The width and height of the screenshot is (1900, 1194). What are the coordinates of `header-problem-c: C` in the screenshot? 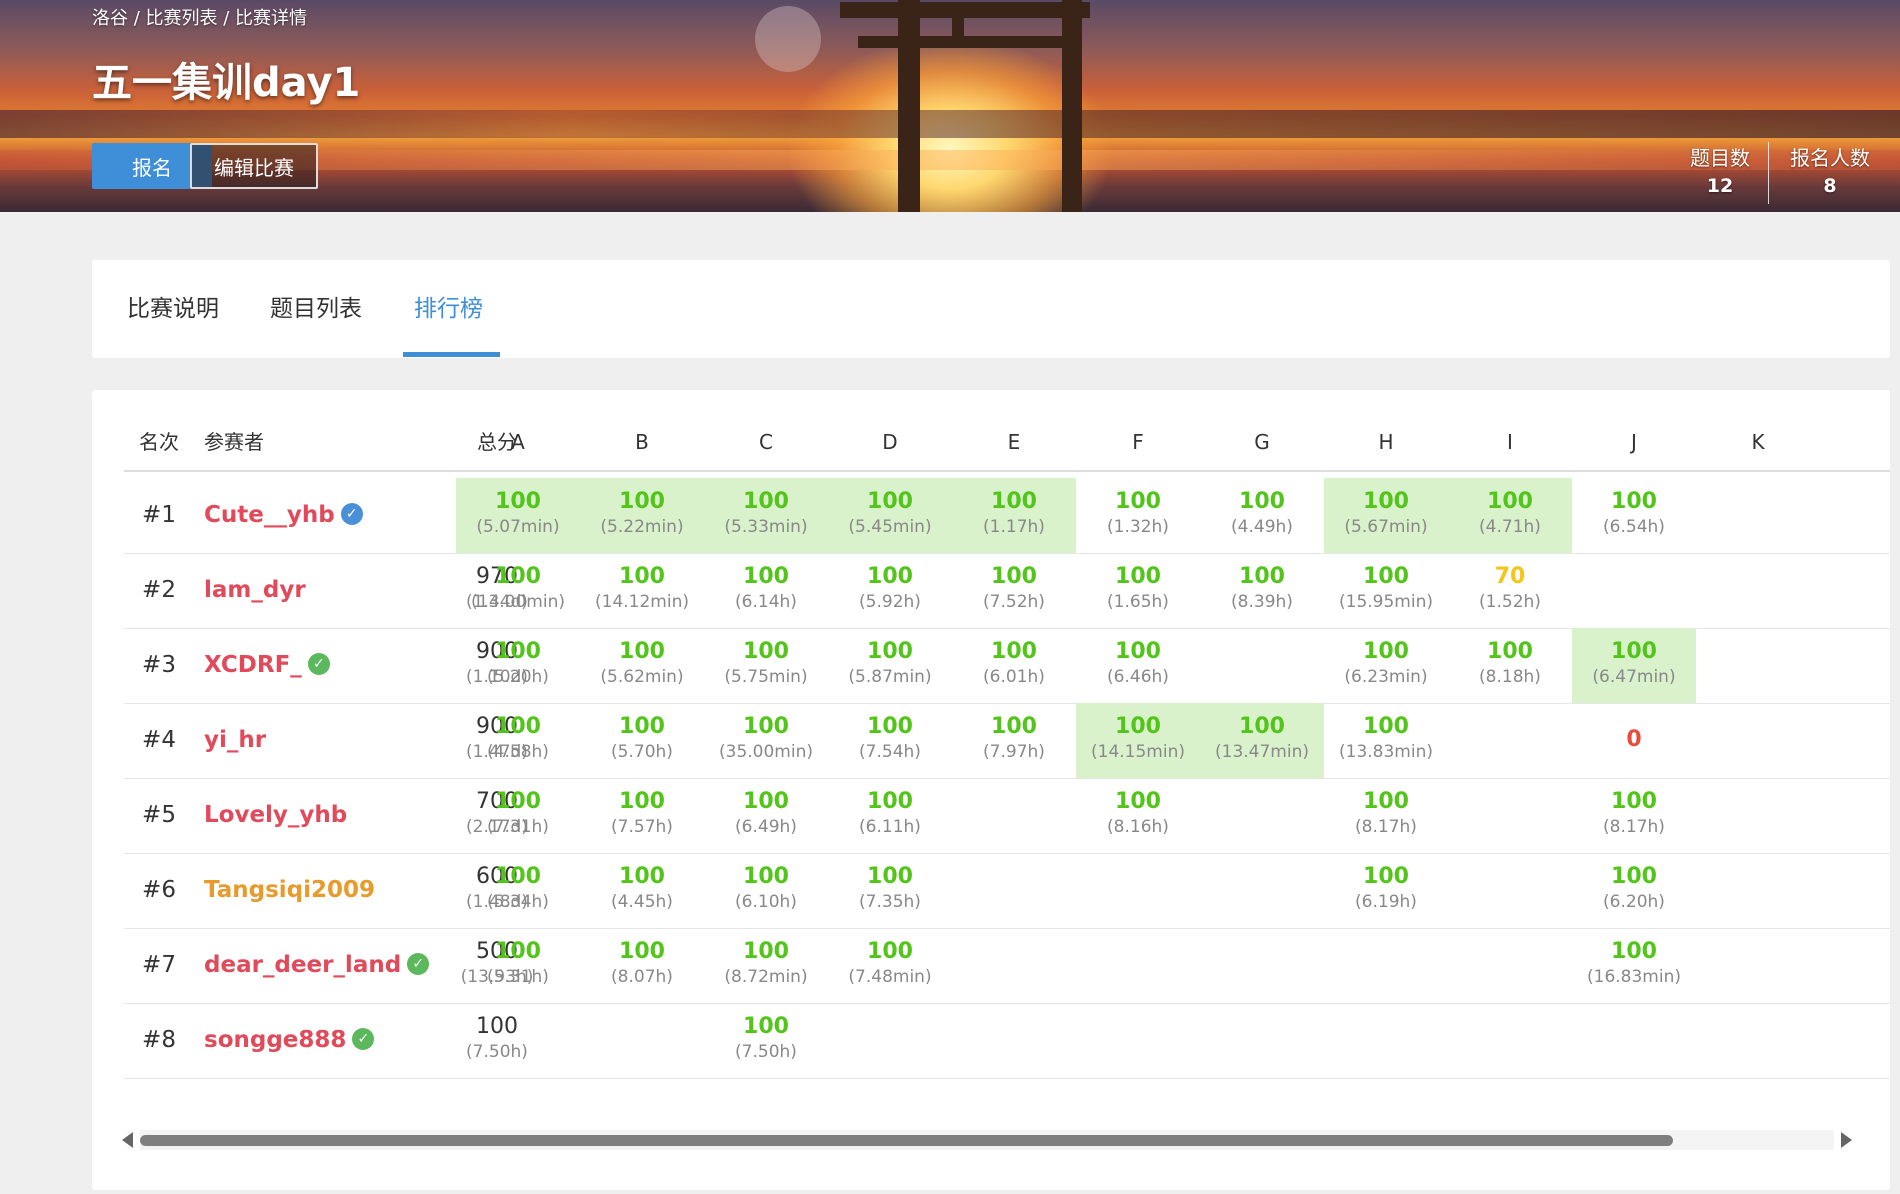 It's located at (766, 442).